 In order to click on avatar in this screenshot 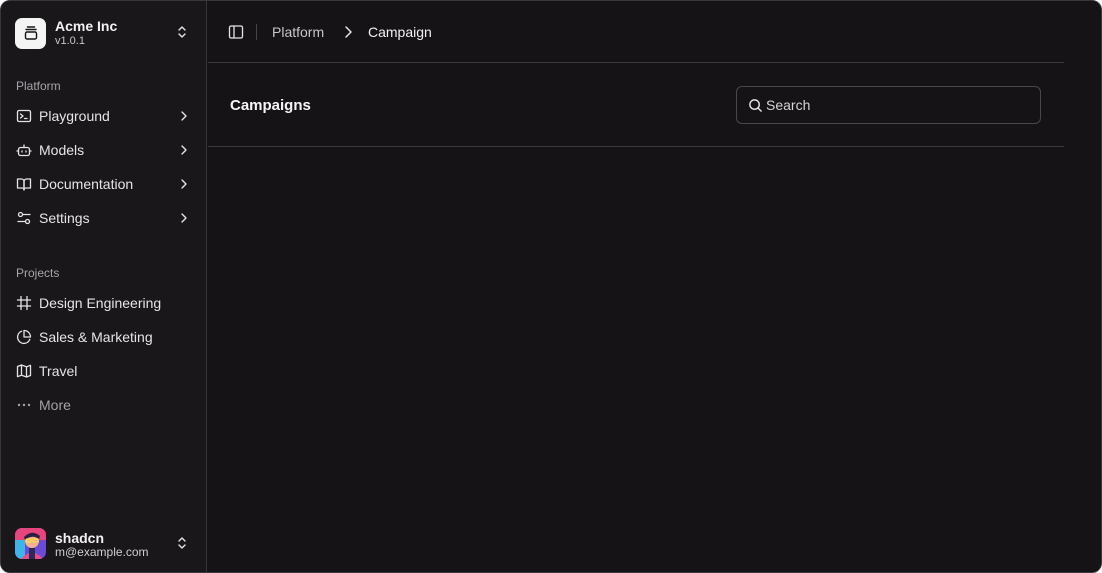, I will do `click(30, 543)`.